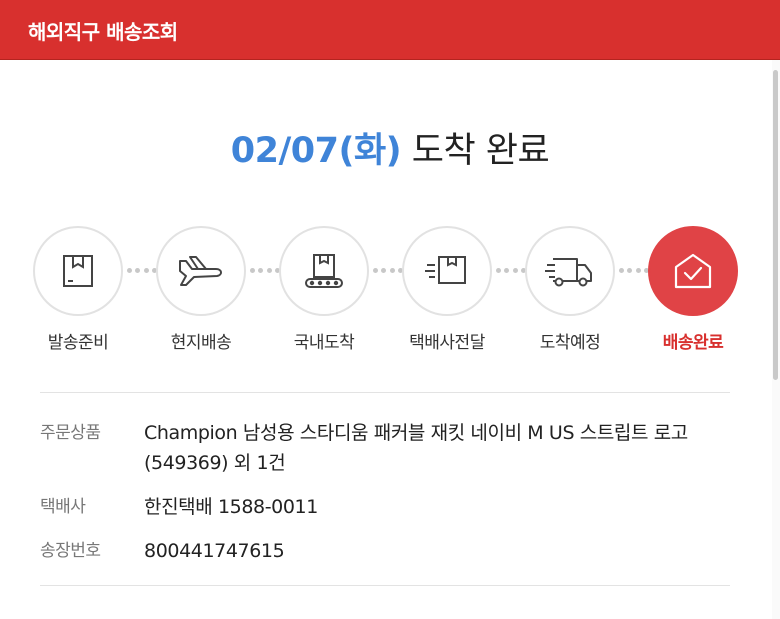  What do you see at coordinates (316, 151) in the screenshot?
I see `arrival-date: 02/07(화)` at bounding box center [316, 151].